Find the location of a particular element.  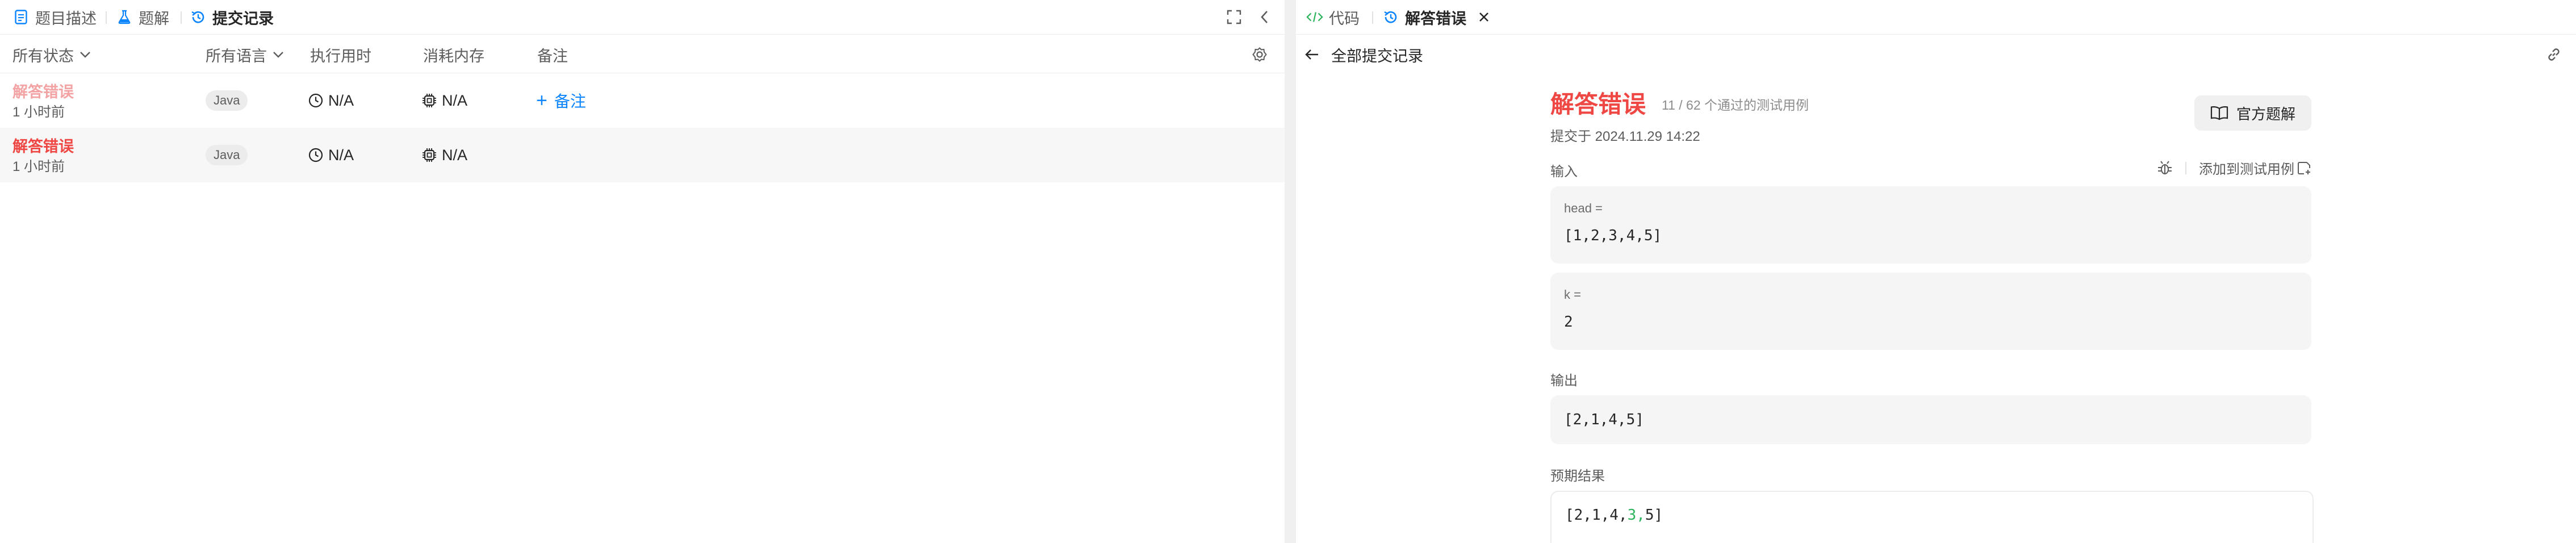

add-to-testcase-label: 添加到测试用例 is located at coordinates (2246, 170).